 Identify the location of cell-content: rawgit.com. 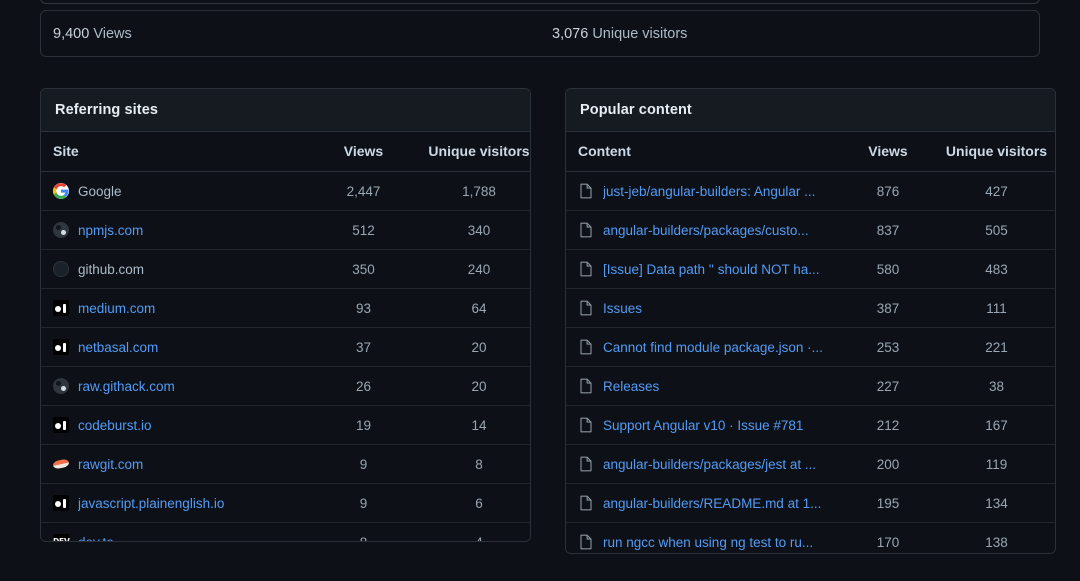
(182, 464).